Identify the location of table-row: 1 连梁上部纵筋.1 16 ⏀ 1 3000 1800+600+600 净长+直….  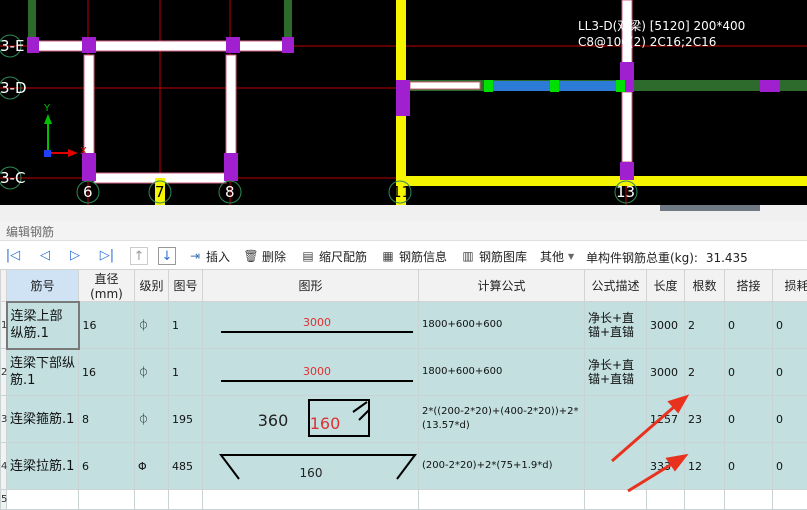
(404, 325).